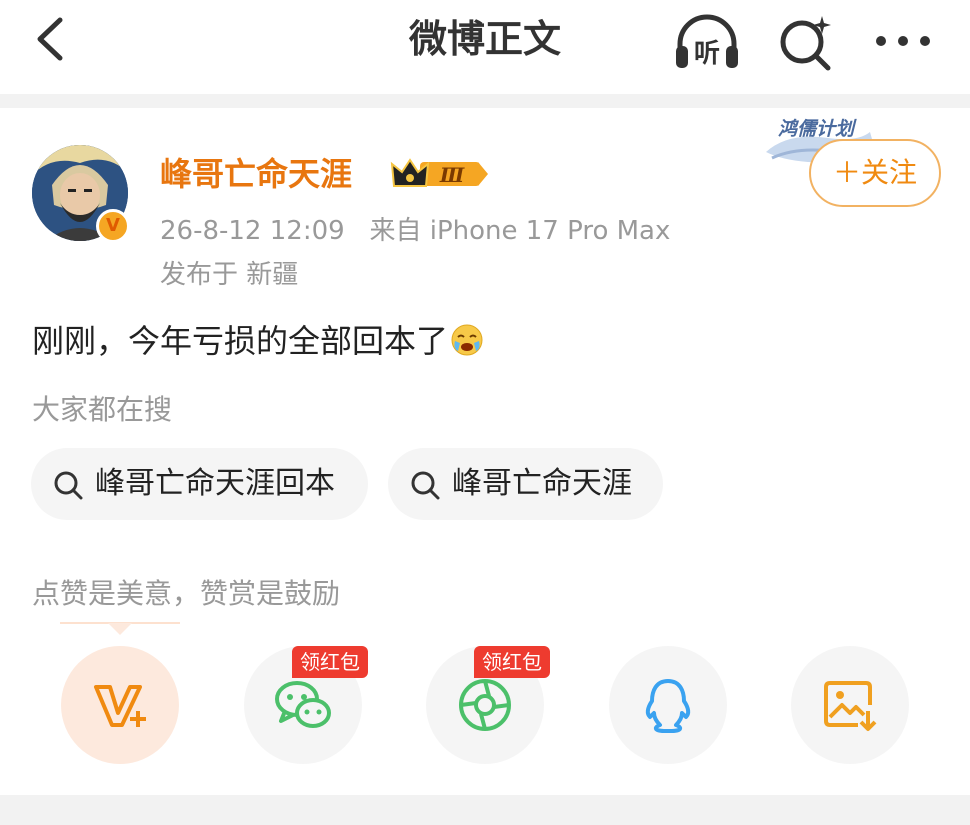  What do you see at coordinates (875, 173) in the screenshot?
I see `follow-button: ＋关注` at bounding box center [875, 173].